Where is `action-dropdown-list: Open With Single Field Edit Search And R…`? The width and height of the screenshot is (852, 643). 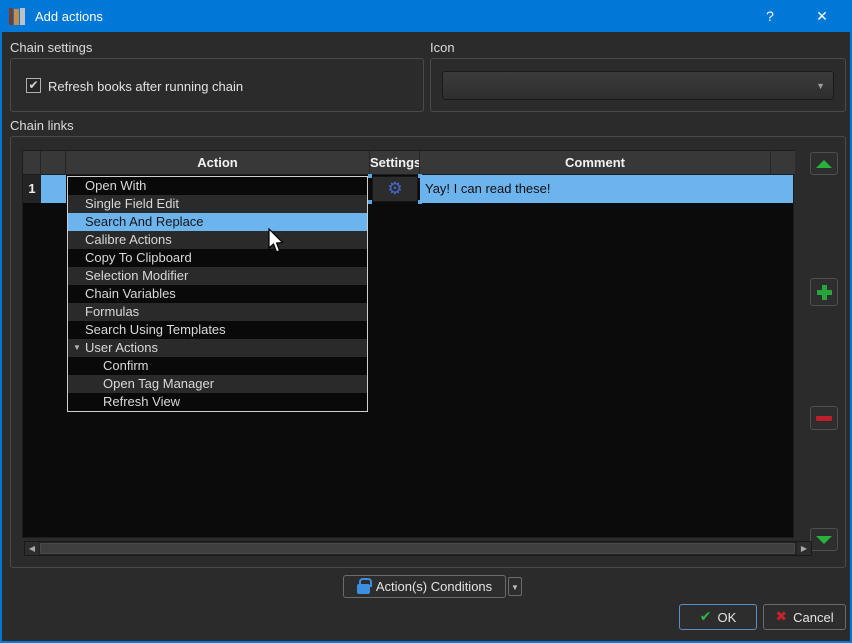
action-dropdown-list: Open With Single Field Edit Search And R… is located at coordinates (217, 294).